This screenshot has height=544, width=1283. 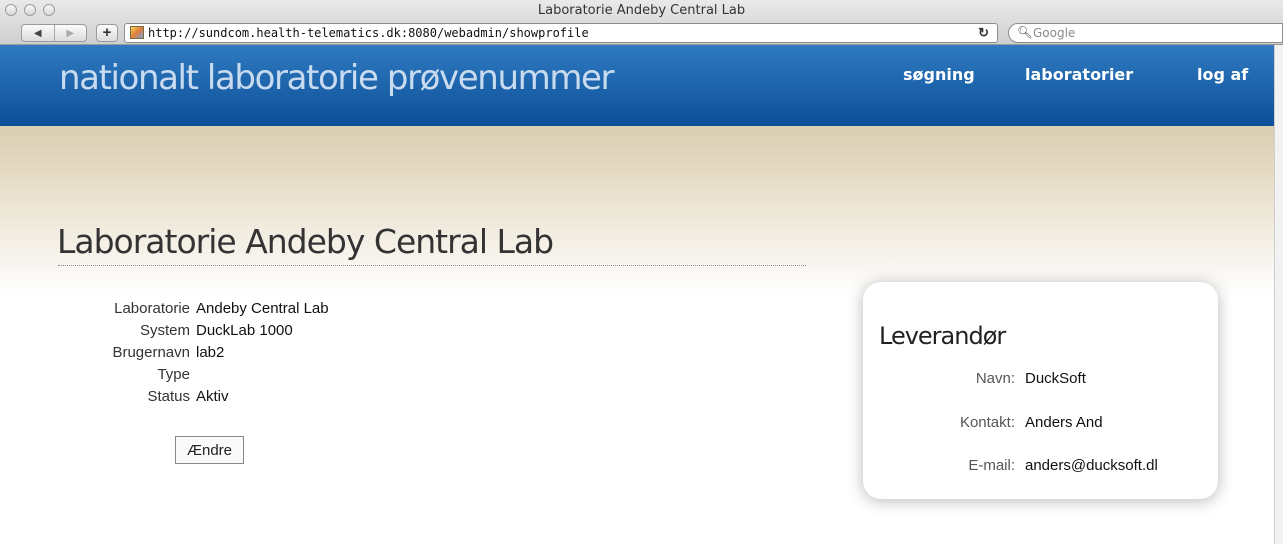 I want to click on back-button: ◀, so click(x=38, y=33).